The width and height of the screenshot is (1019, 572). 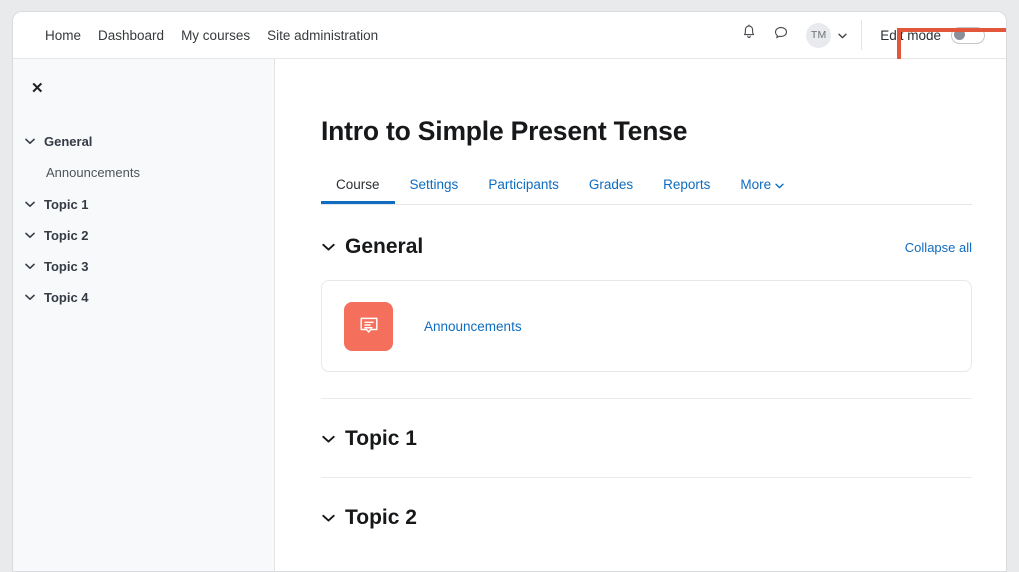 I want to click on nav-home: Home, so click(x=63, y=35).